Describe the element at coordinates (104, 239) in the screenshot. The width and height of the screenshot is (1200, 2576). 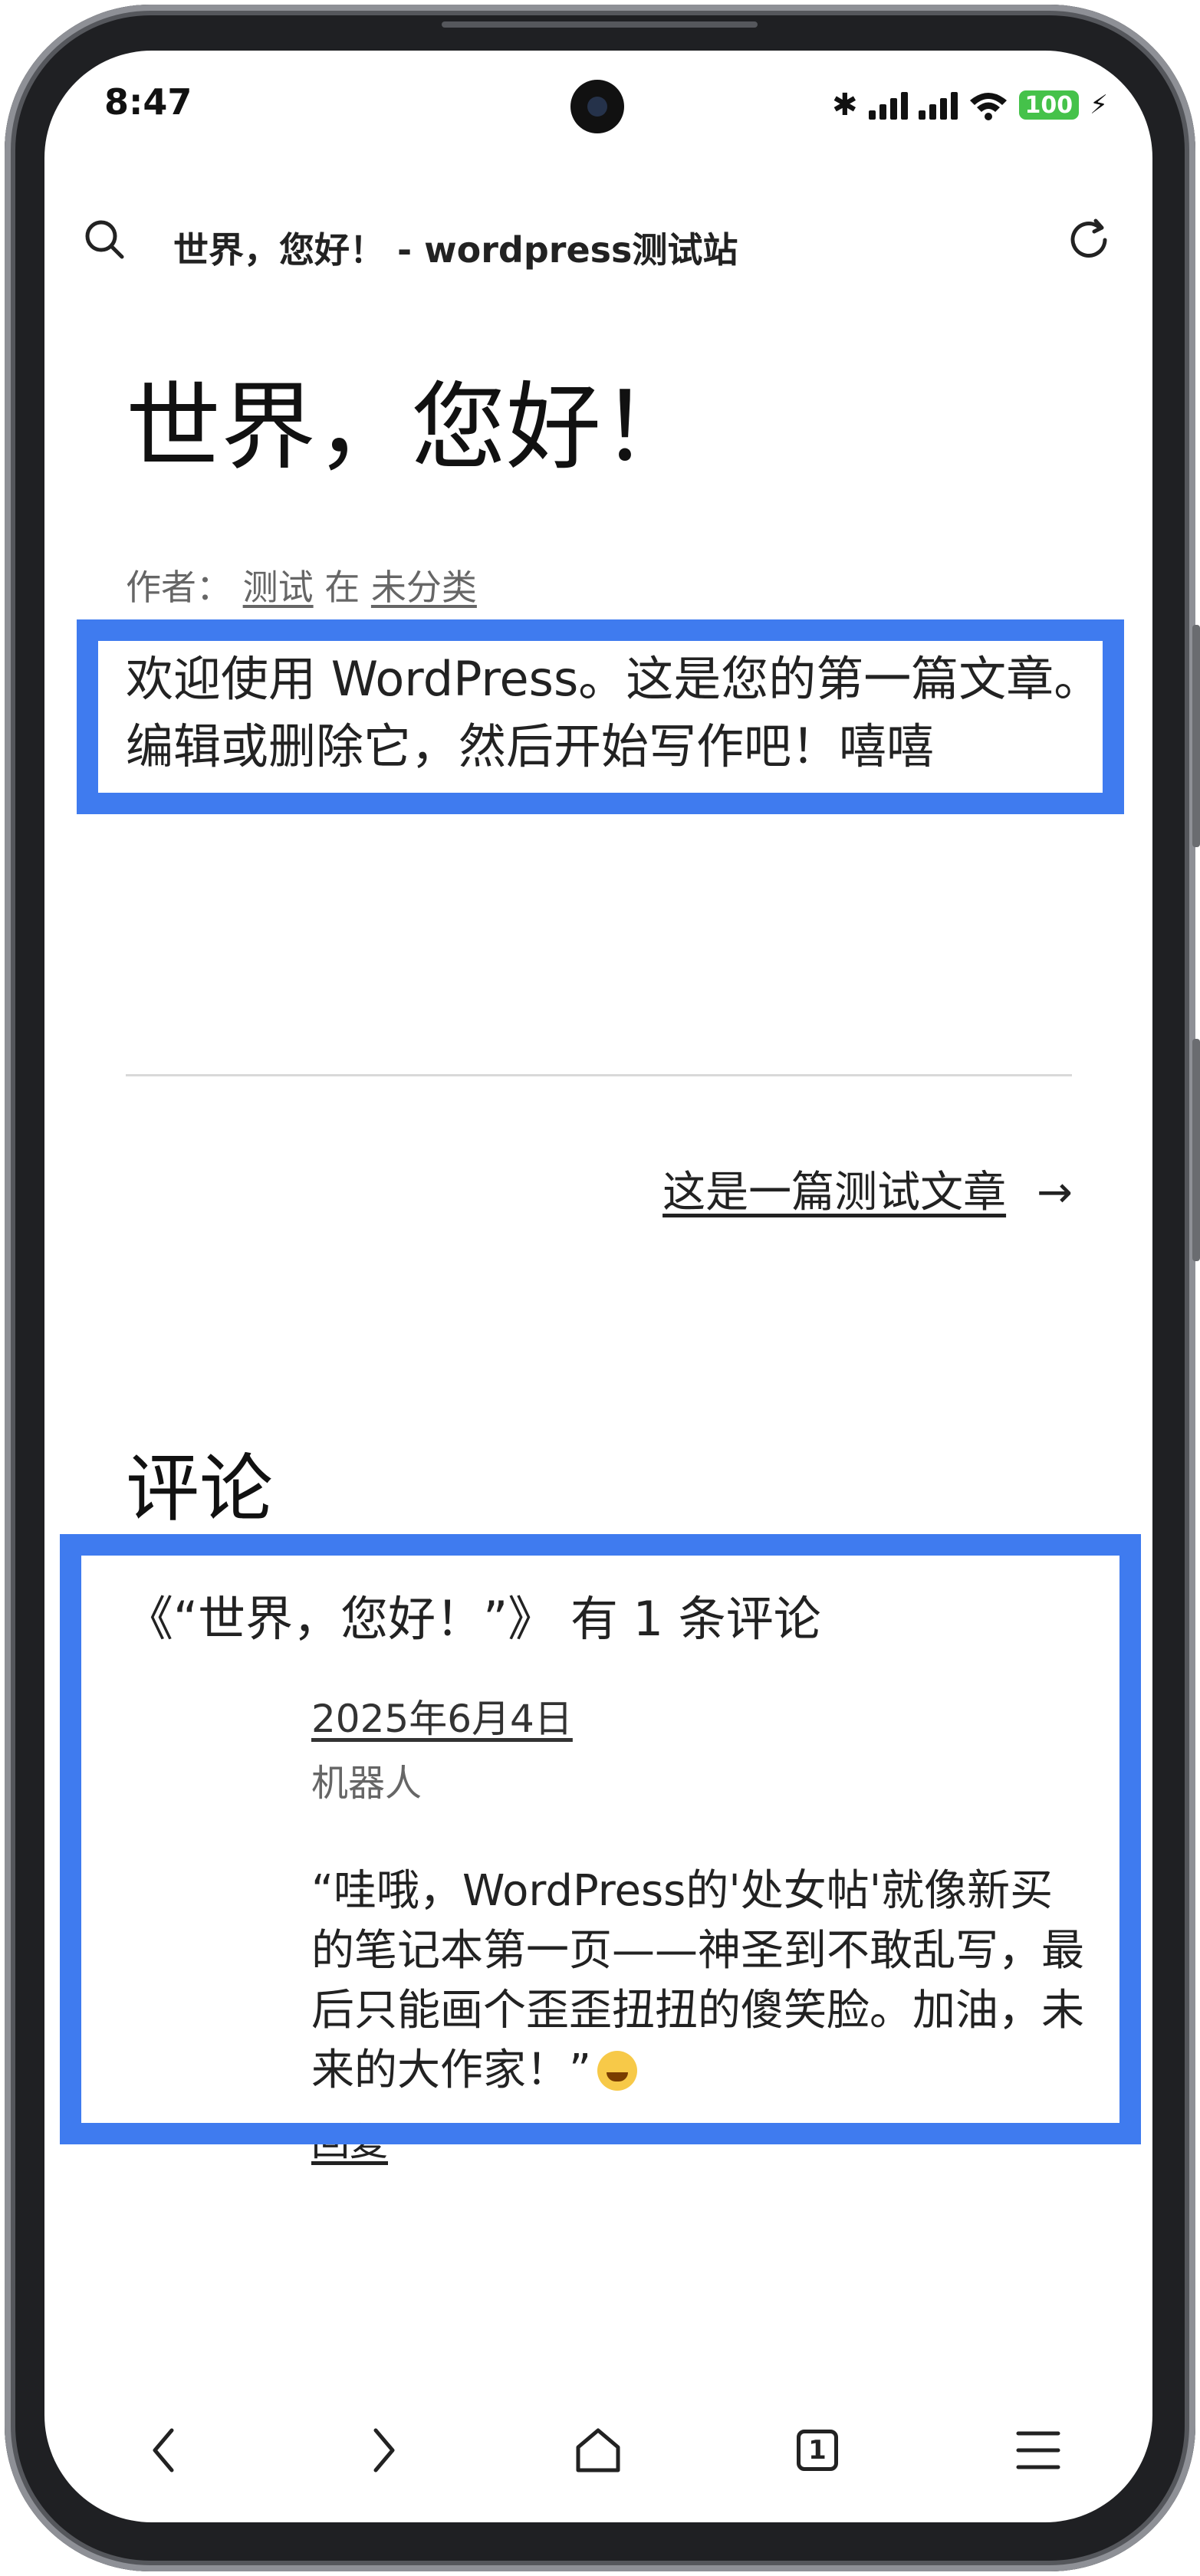
I see `search-icon` at that location.